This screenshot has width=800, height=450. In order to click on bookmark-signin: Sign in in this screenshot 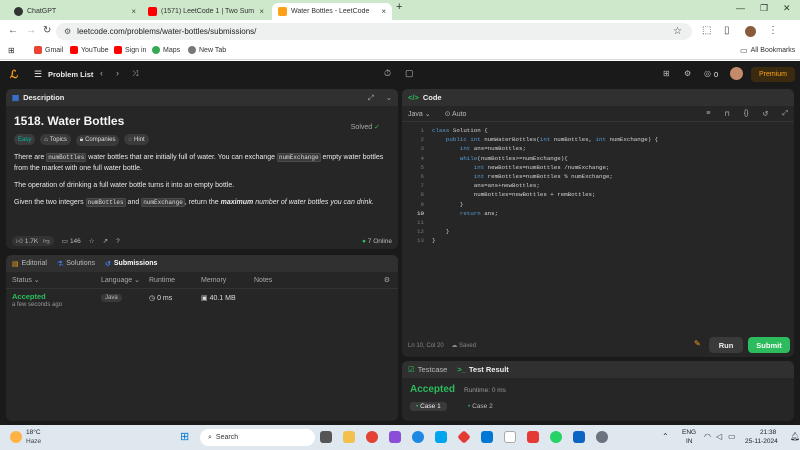, I will do `click(130, 50)`.